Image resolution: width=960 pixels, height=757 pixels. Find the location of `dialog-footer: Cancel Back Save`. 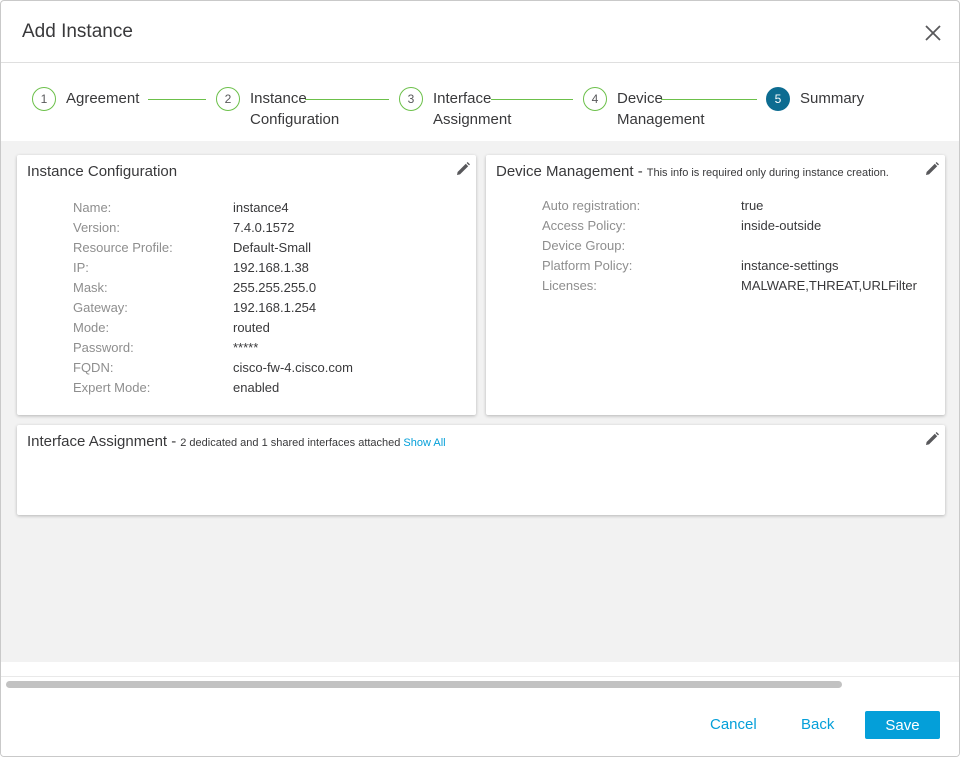

dialog-footer: Cancel Back Save is located at coordinates (480, 723).